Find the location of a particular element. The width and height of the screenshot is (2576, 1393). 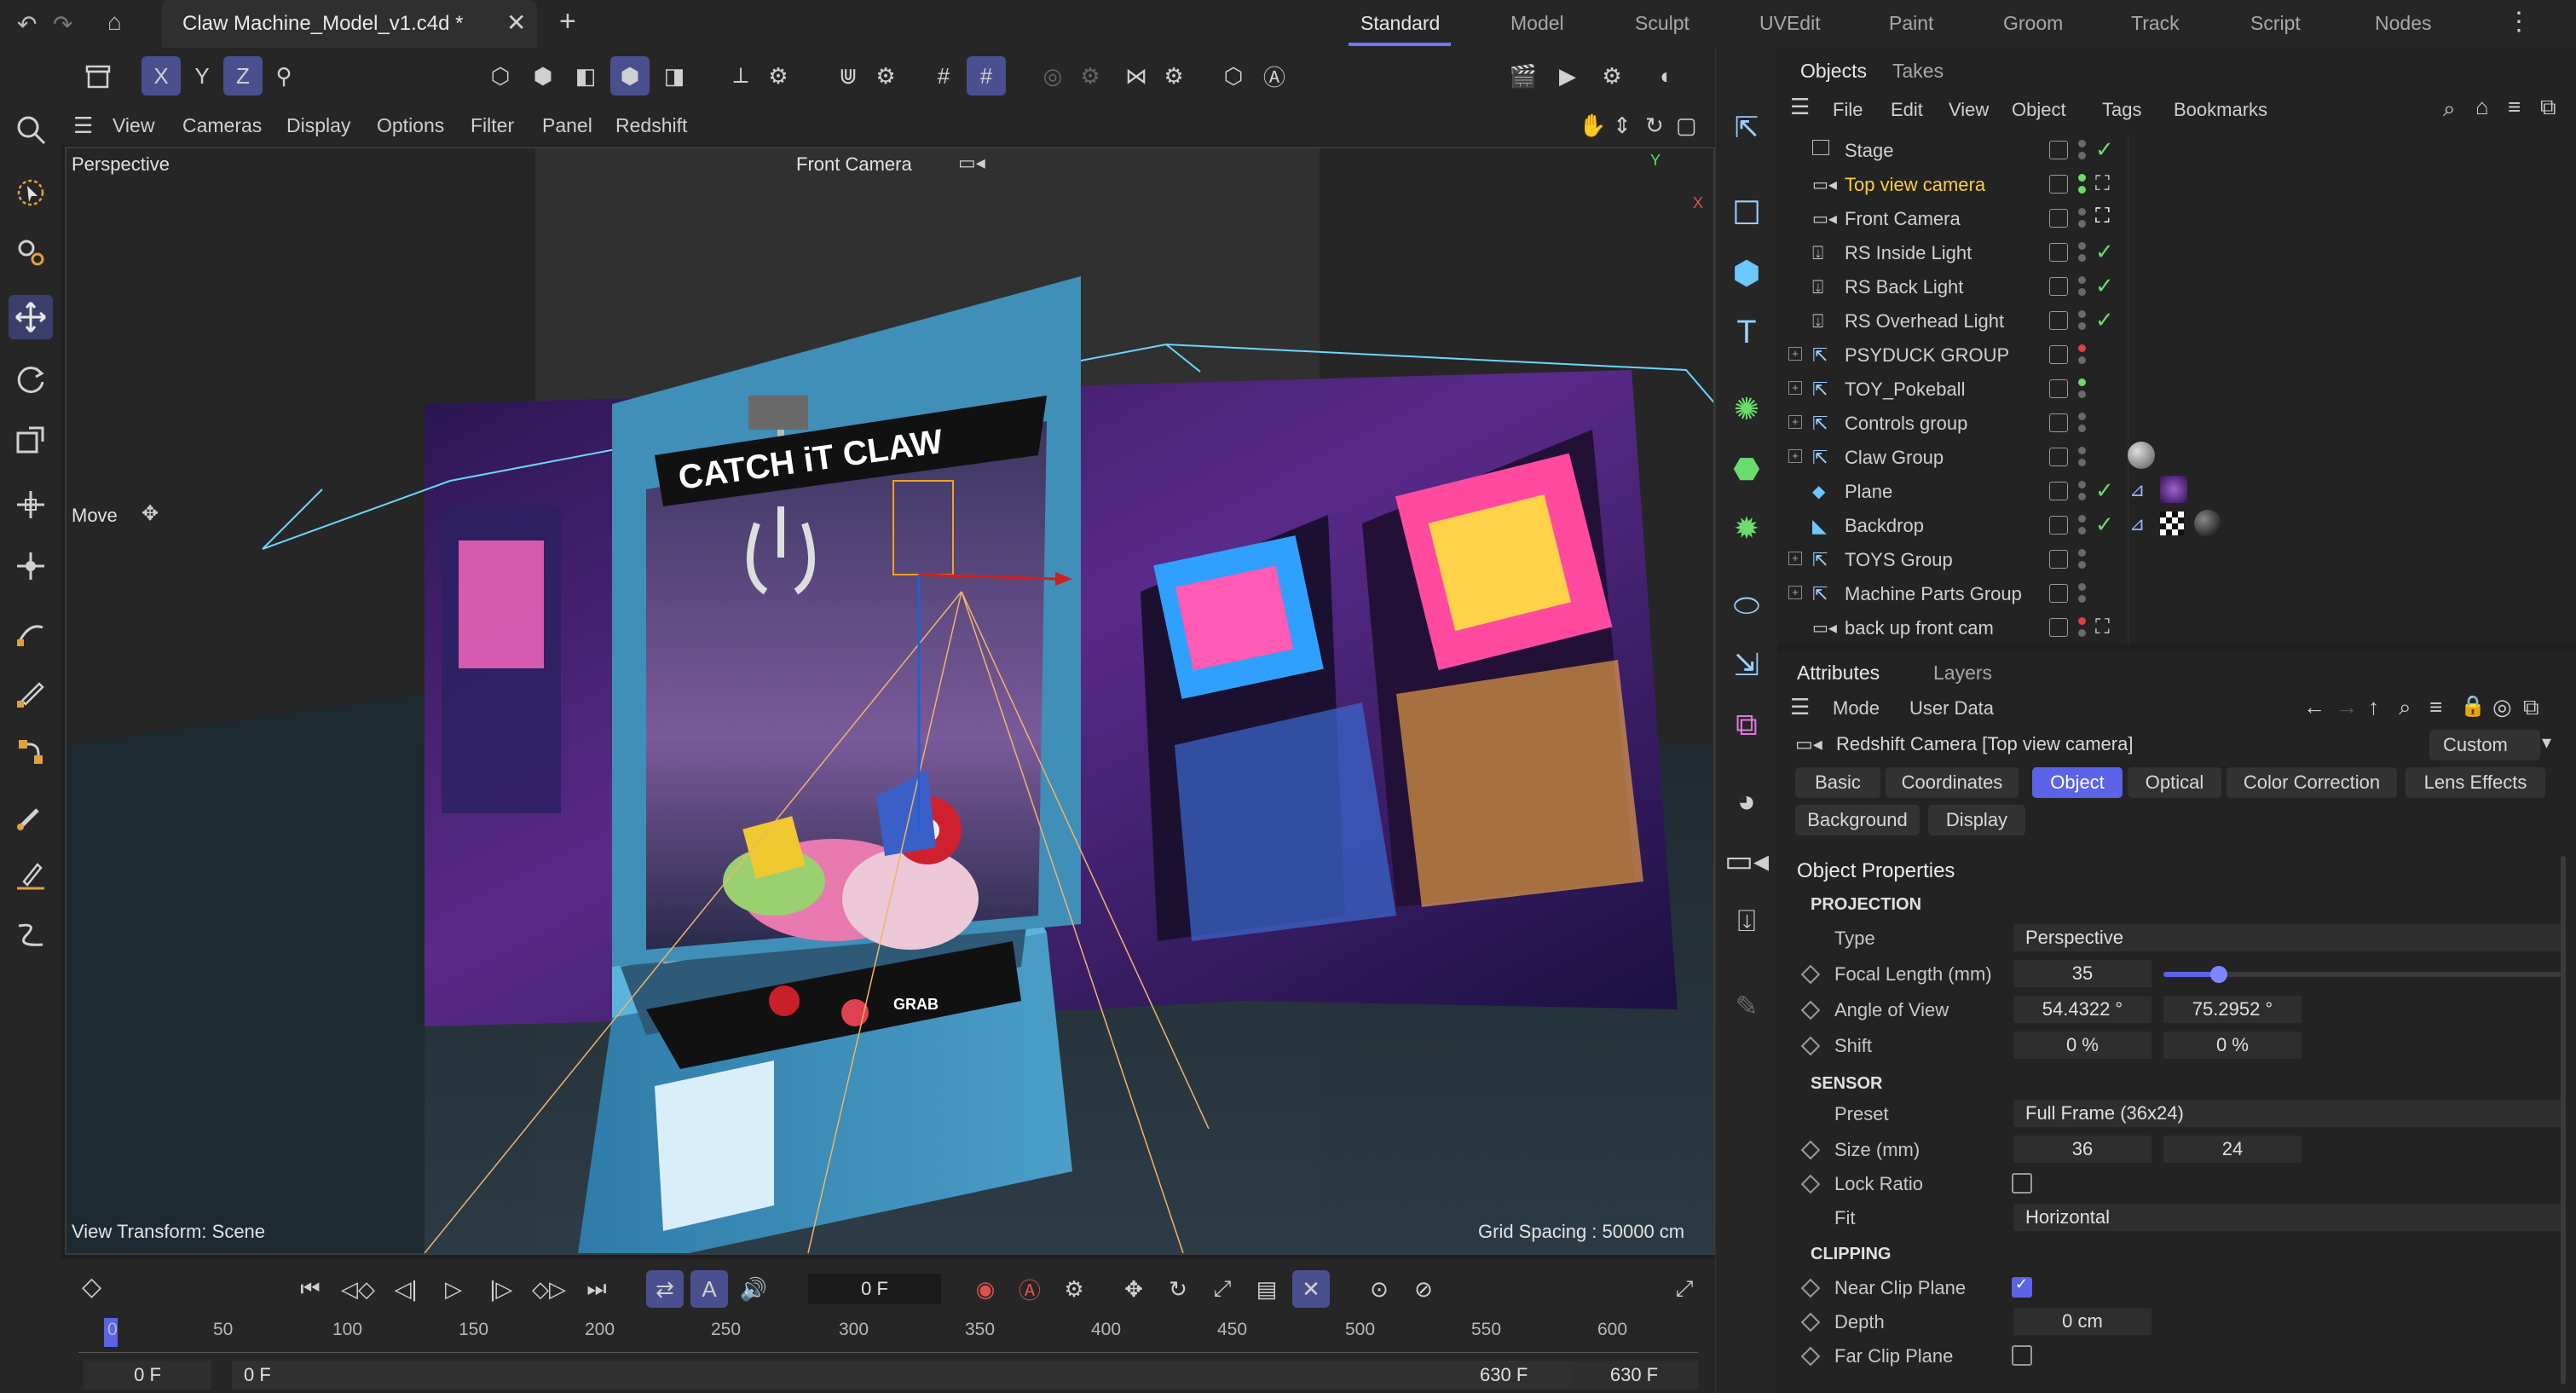

grid-button: # is located at coordinates (943, 75).